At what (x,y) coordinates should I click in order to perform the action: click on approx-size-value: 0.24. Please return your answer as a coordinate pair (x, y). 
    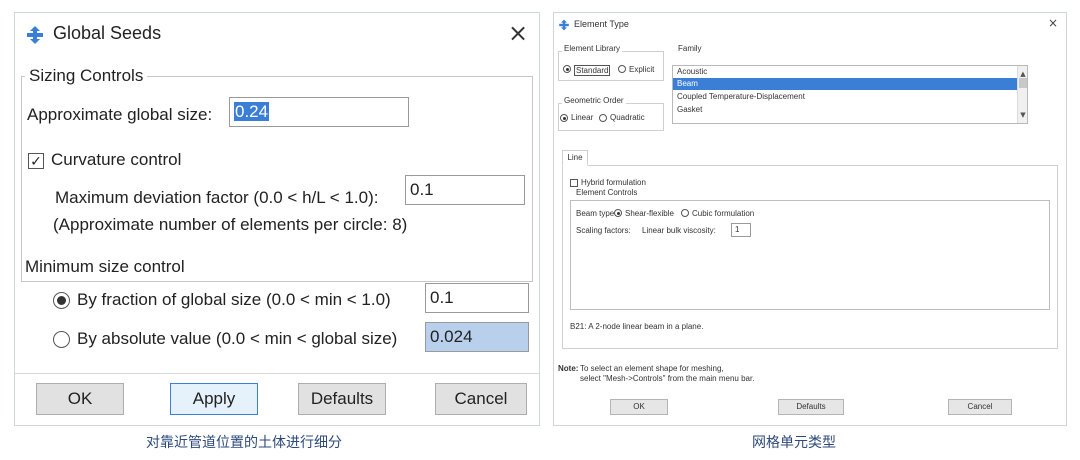
    Looking at the image, I should click on (252, 111).